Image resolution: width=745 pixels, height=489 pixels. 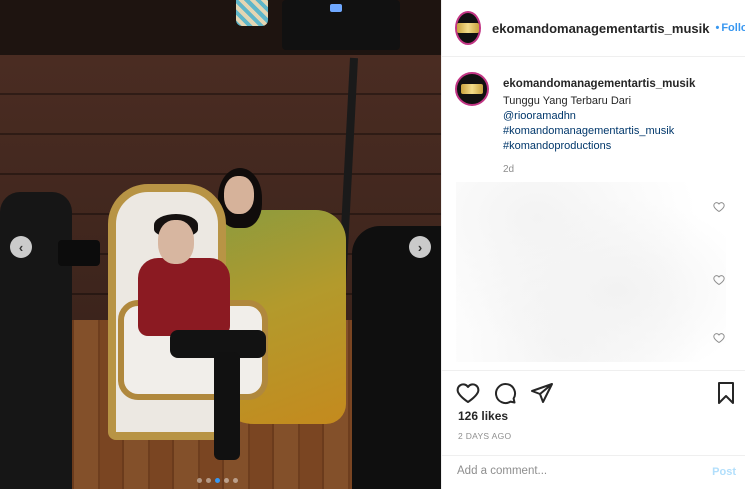 I want to click on comment-icon, so click(x=505, y=393).